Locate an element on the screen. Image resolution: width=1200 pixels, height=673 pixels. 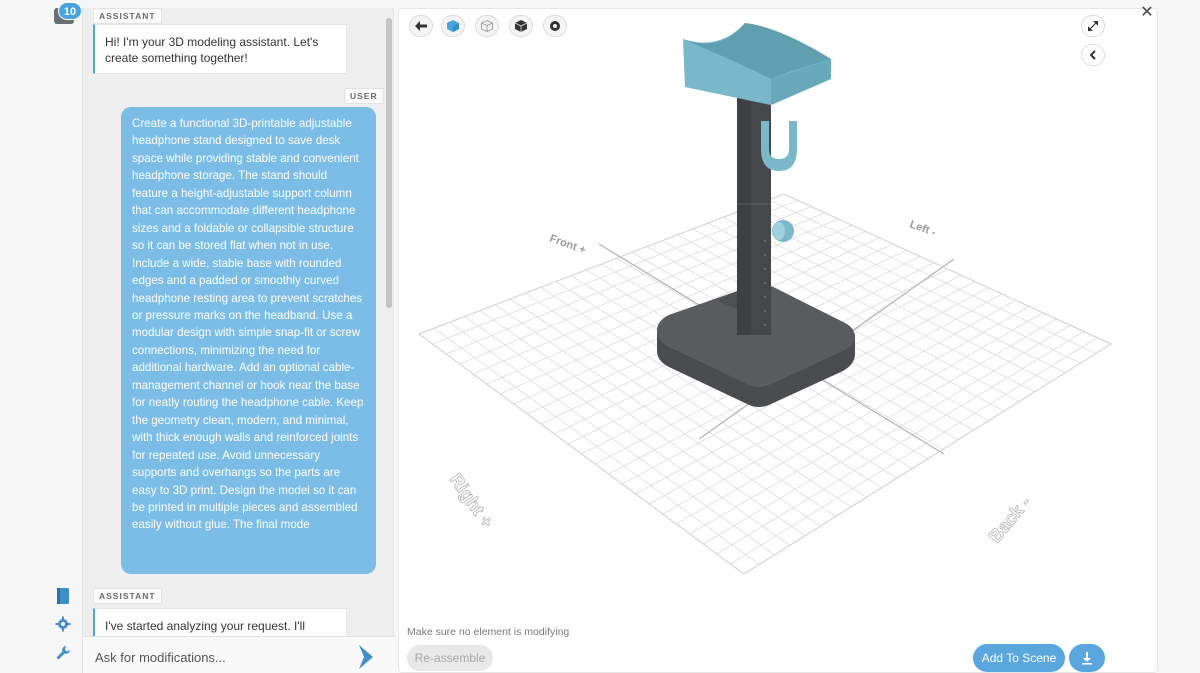
status-hint: Make sure no element is modifying is located at coordinates (488, 632).